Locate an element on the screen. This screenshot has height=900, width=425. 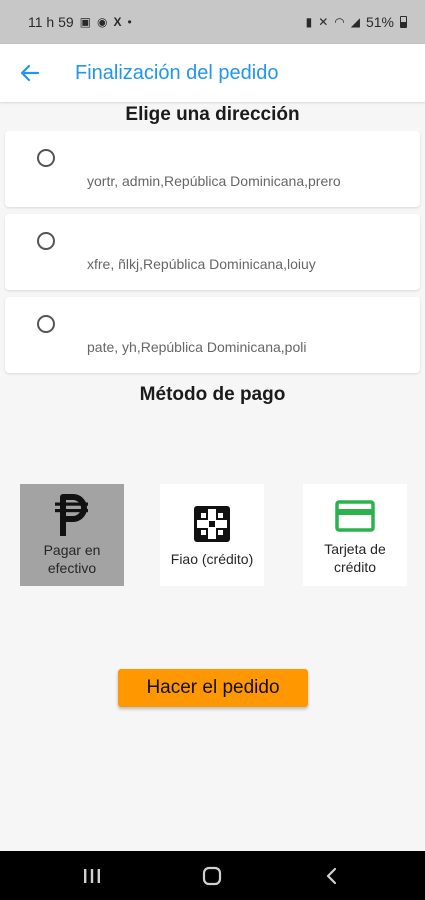
battery-percent: 51% is located at coordinates (379, 22).